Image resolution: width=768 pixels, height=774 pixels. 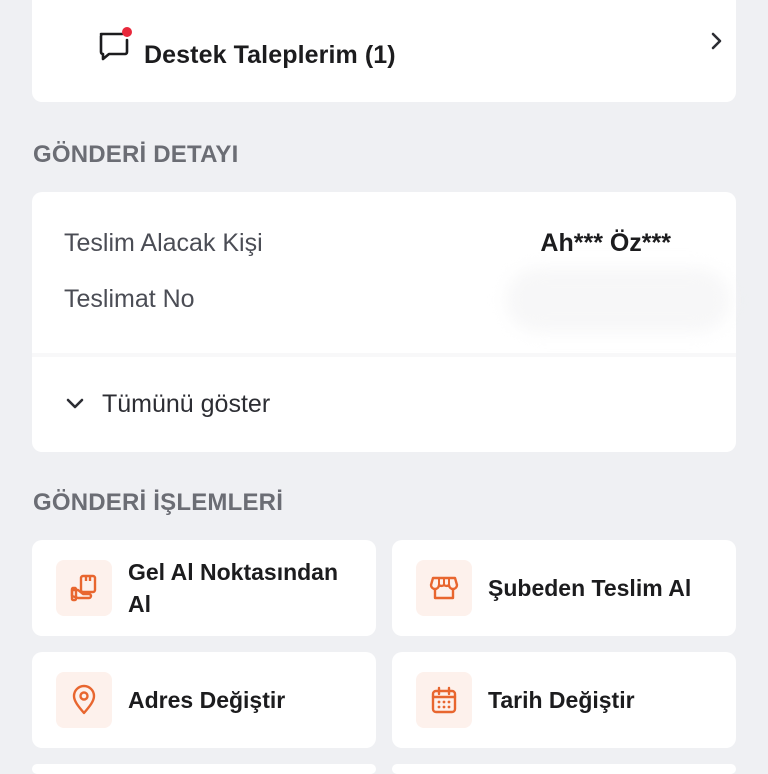 I want to click on chevron-right-icon, so click(x=716, y=41).